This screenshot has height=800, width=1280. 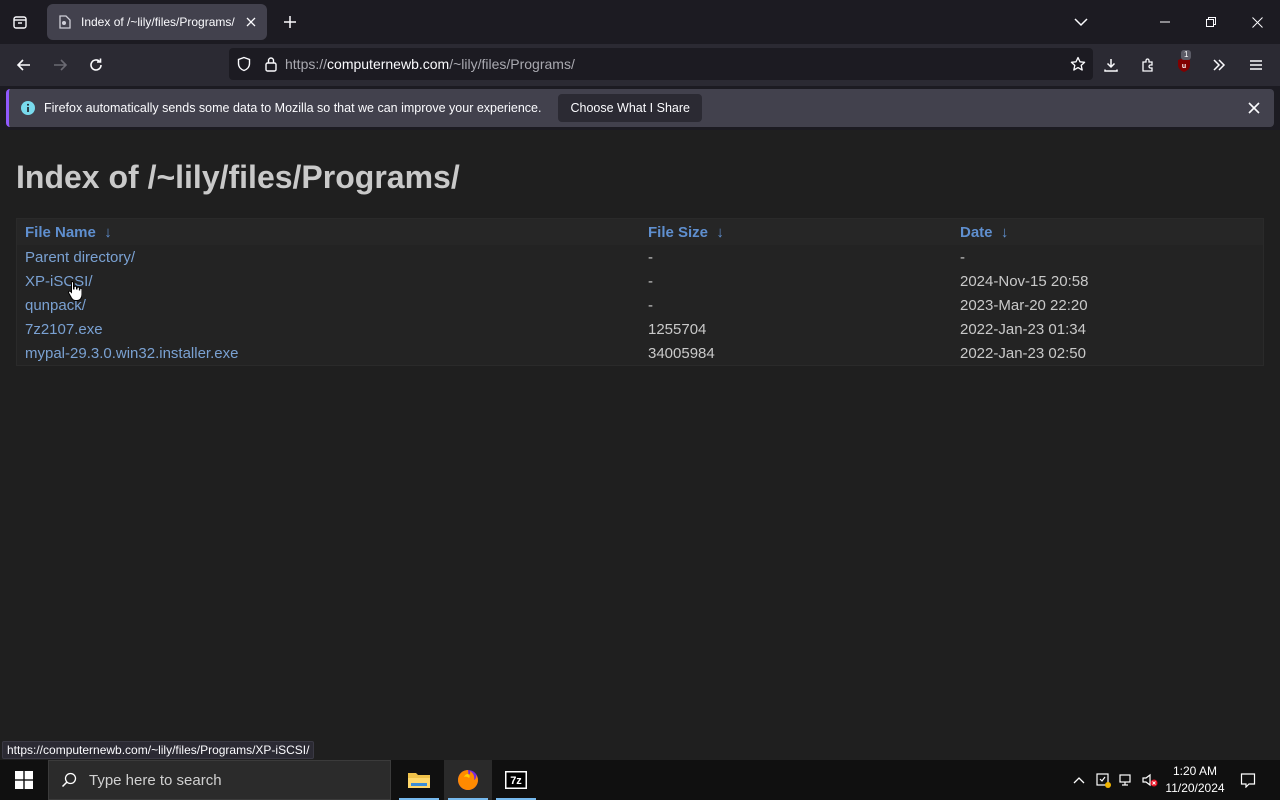 I want to click on notification-close-icon, so click(x=1254, y=108).